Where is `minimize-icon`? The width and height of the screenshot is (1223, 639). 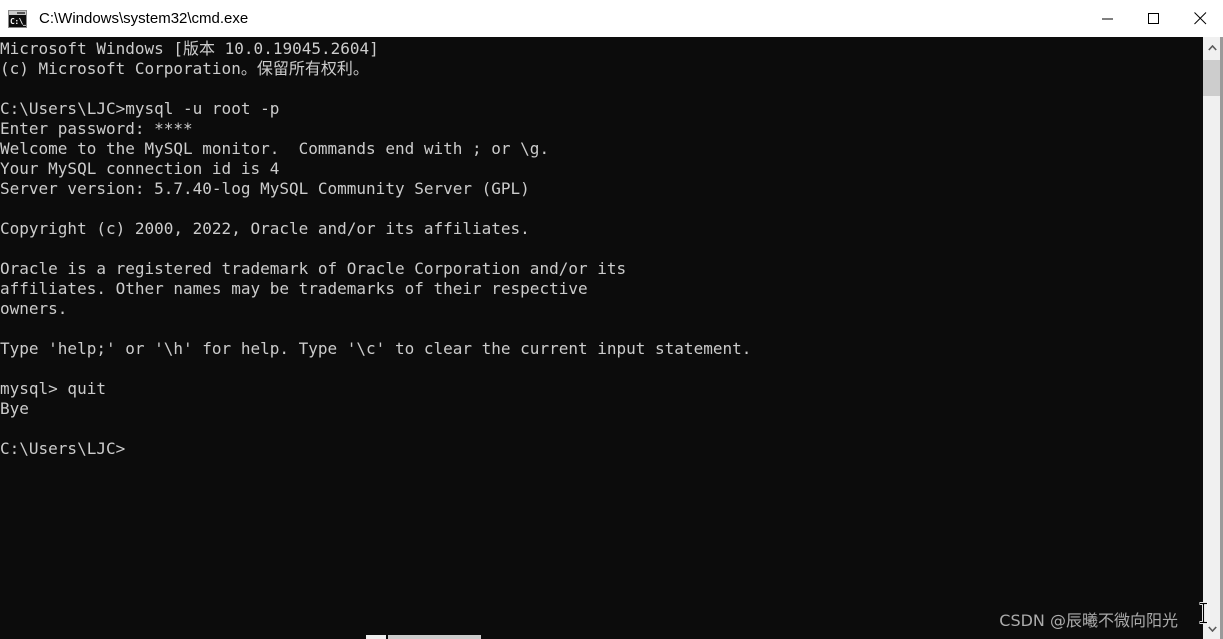
minimize-icon is located at coordinates (1107, 18).